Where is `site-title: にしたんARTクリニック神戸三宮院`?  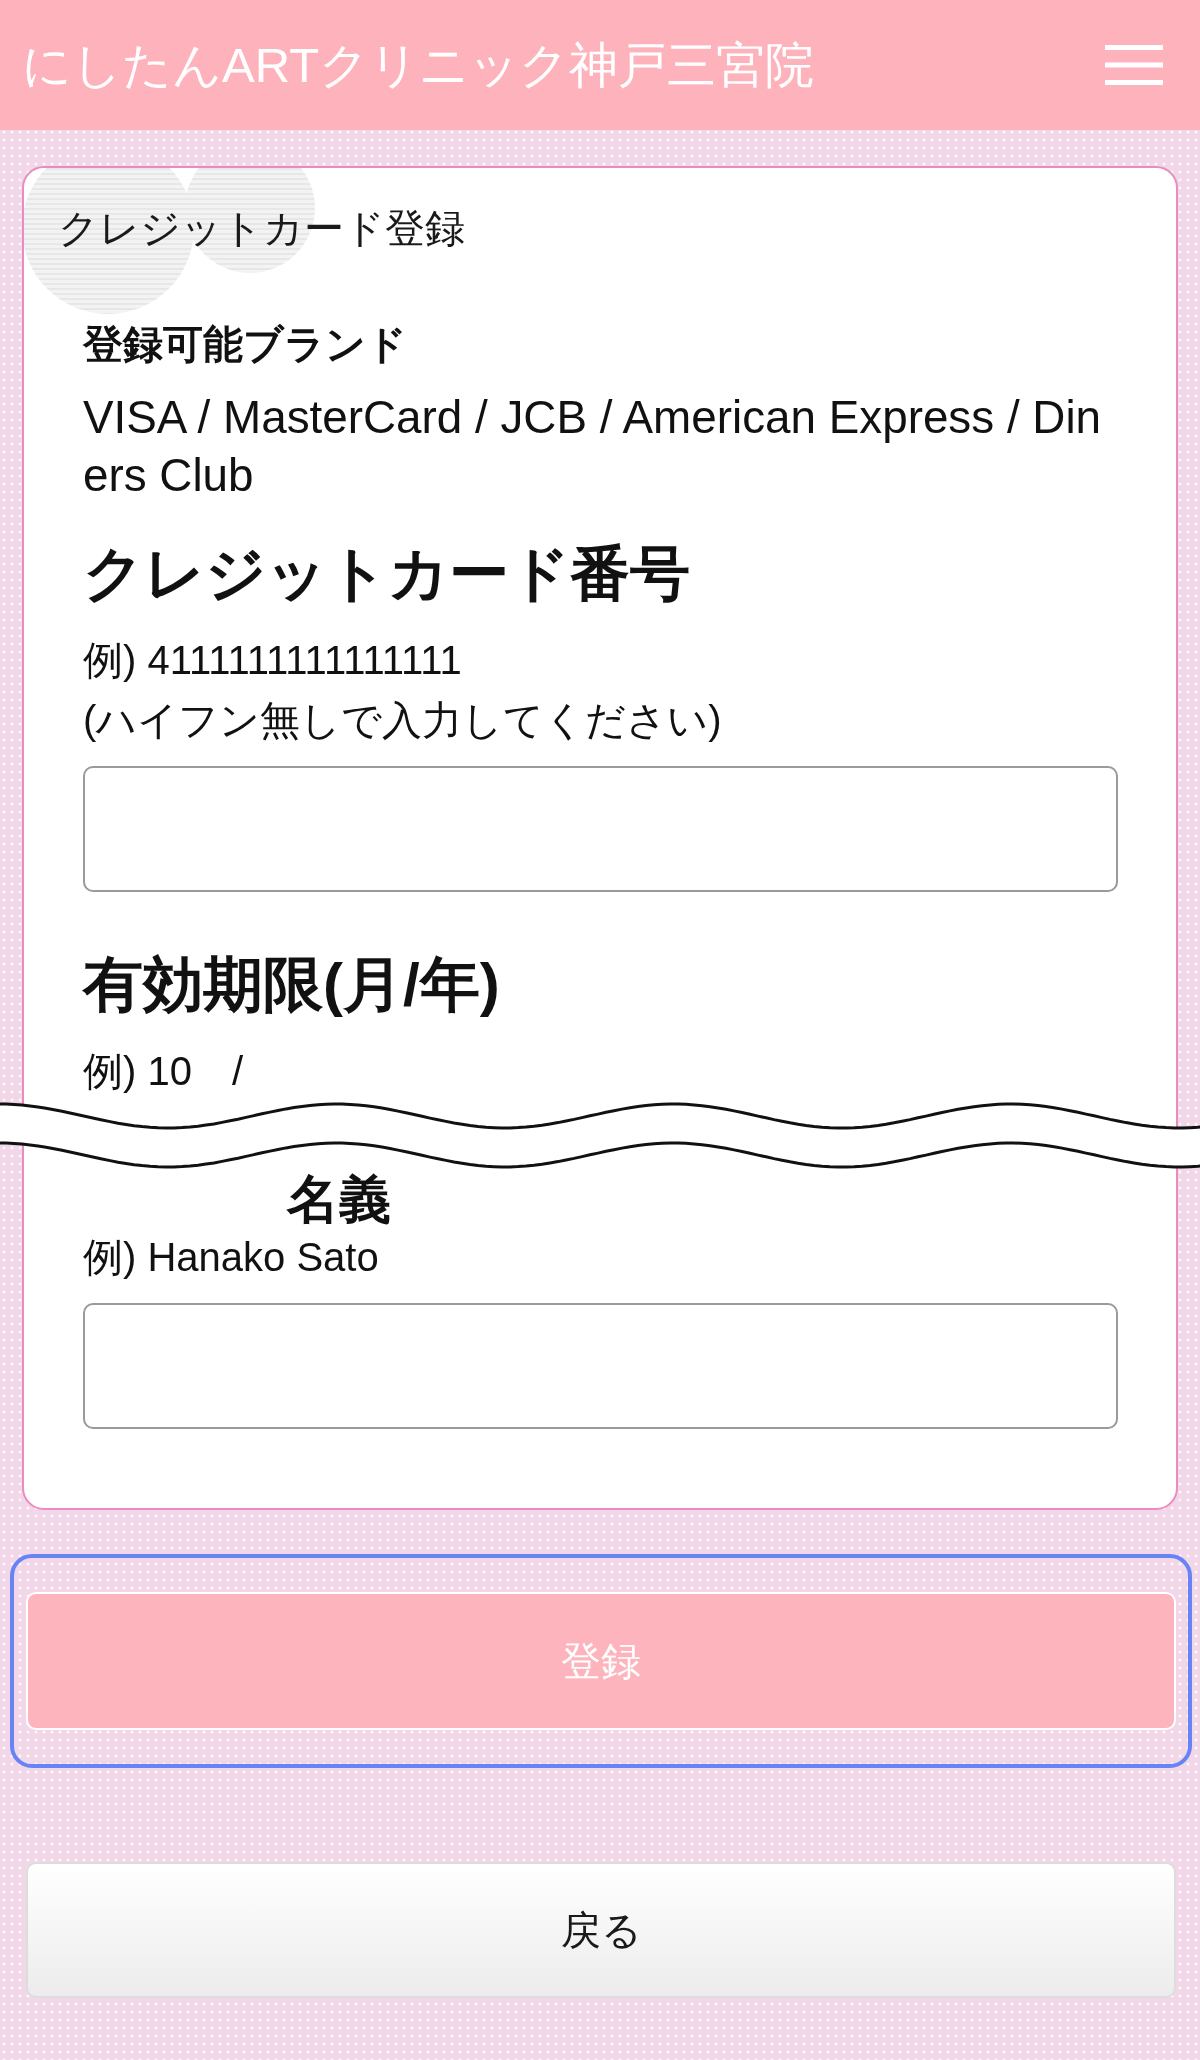 site-title: にしたんARTクリニック神戸三宮院 is located at coordinates (418, 65).